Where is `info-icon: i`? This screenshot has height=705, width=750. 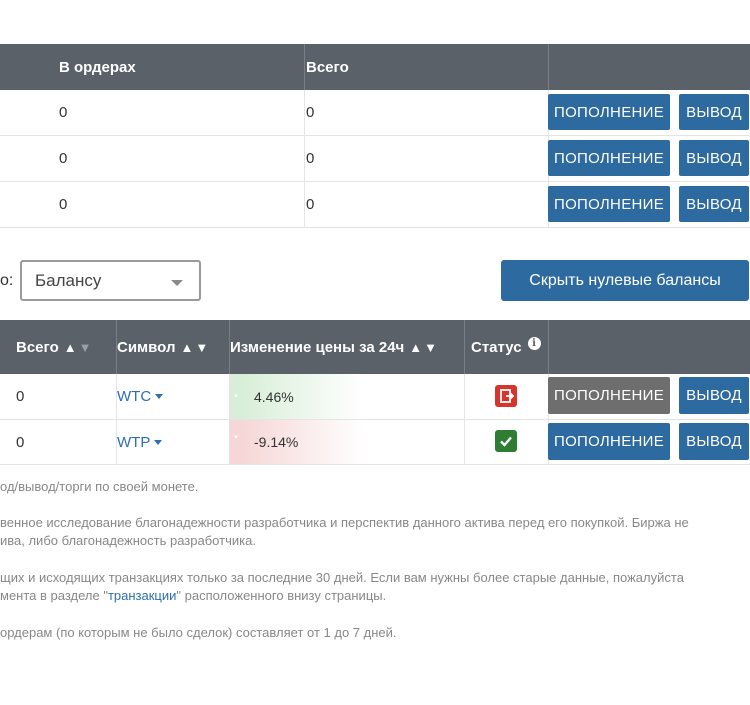
info-icon: i is located at coordinates (534, 343).